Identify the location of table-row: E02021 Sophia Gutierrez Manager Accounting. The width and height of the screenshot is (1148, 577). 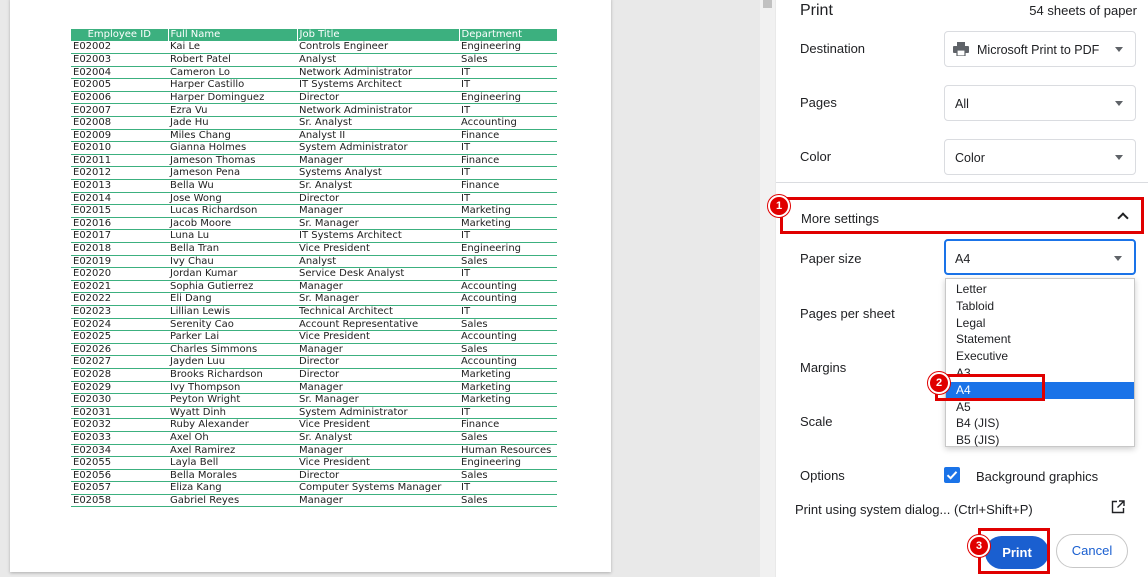
(314, 287).